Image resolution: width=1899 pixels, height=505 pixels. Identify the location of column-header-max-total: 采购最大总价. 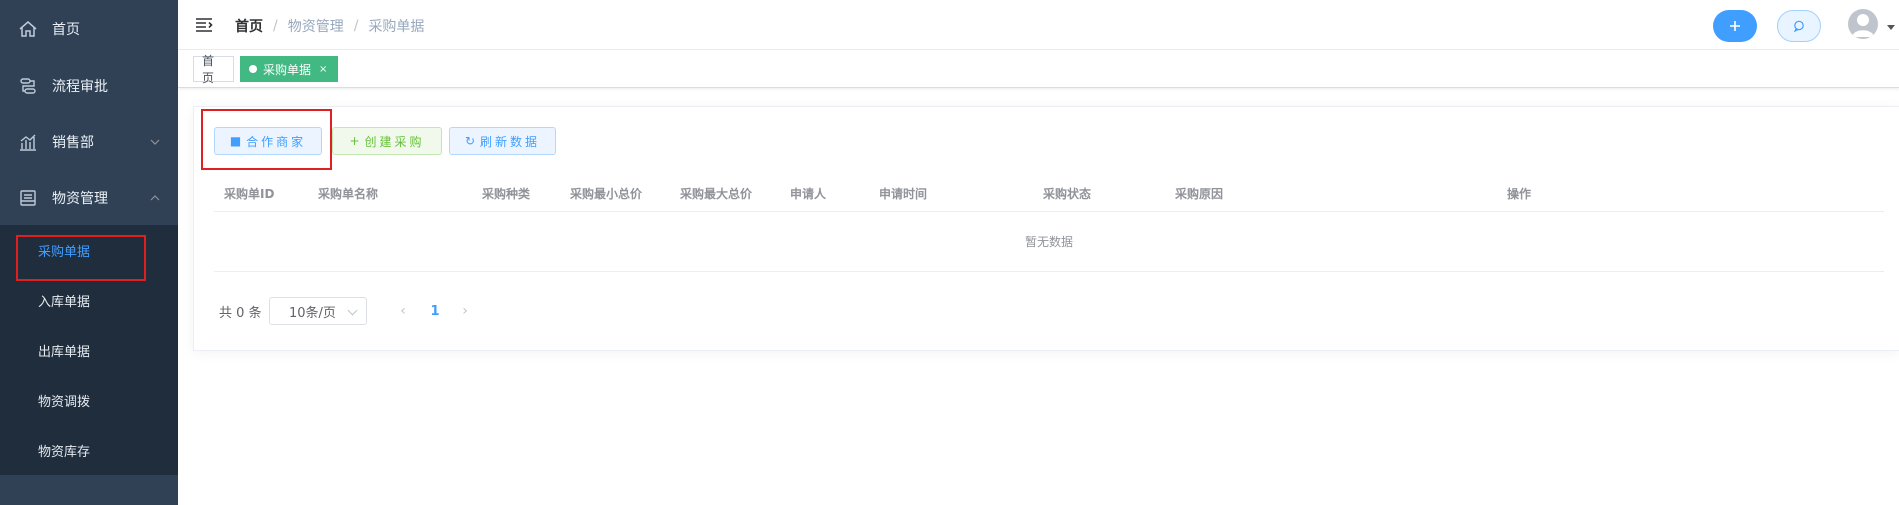
(716, 194).